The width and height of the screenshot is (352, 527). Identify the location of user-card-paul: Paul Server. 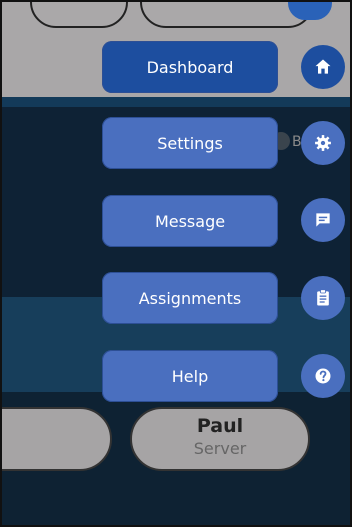
(220, 439).